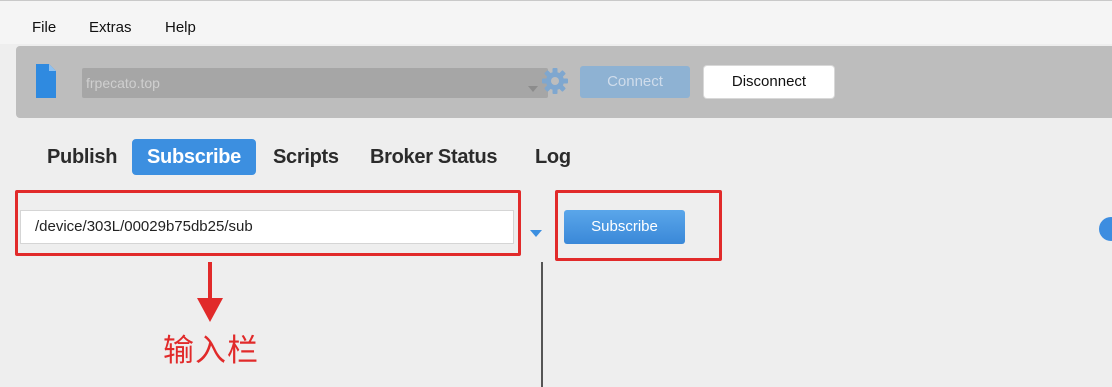 This screenshot has width=1112, height=387. Describe the element at coordinates (553, 157) in the screenshot. I see `tab-log: Log` at that location.